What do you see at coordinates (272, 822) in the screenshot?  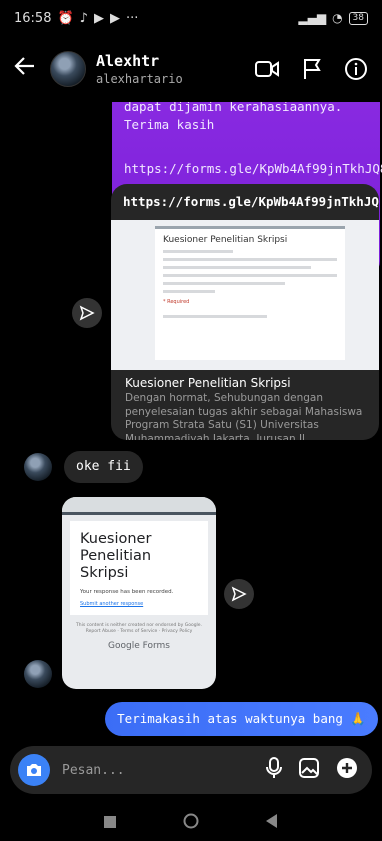 I see `back-nav-icon` at bounding box center [272, 822].